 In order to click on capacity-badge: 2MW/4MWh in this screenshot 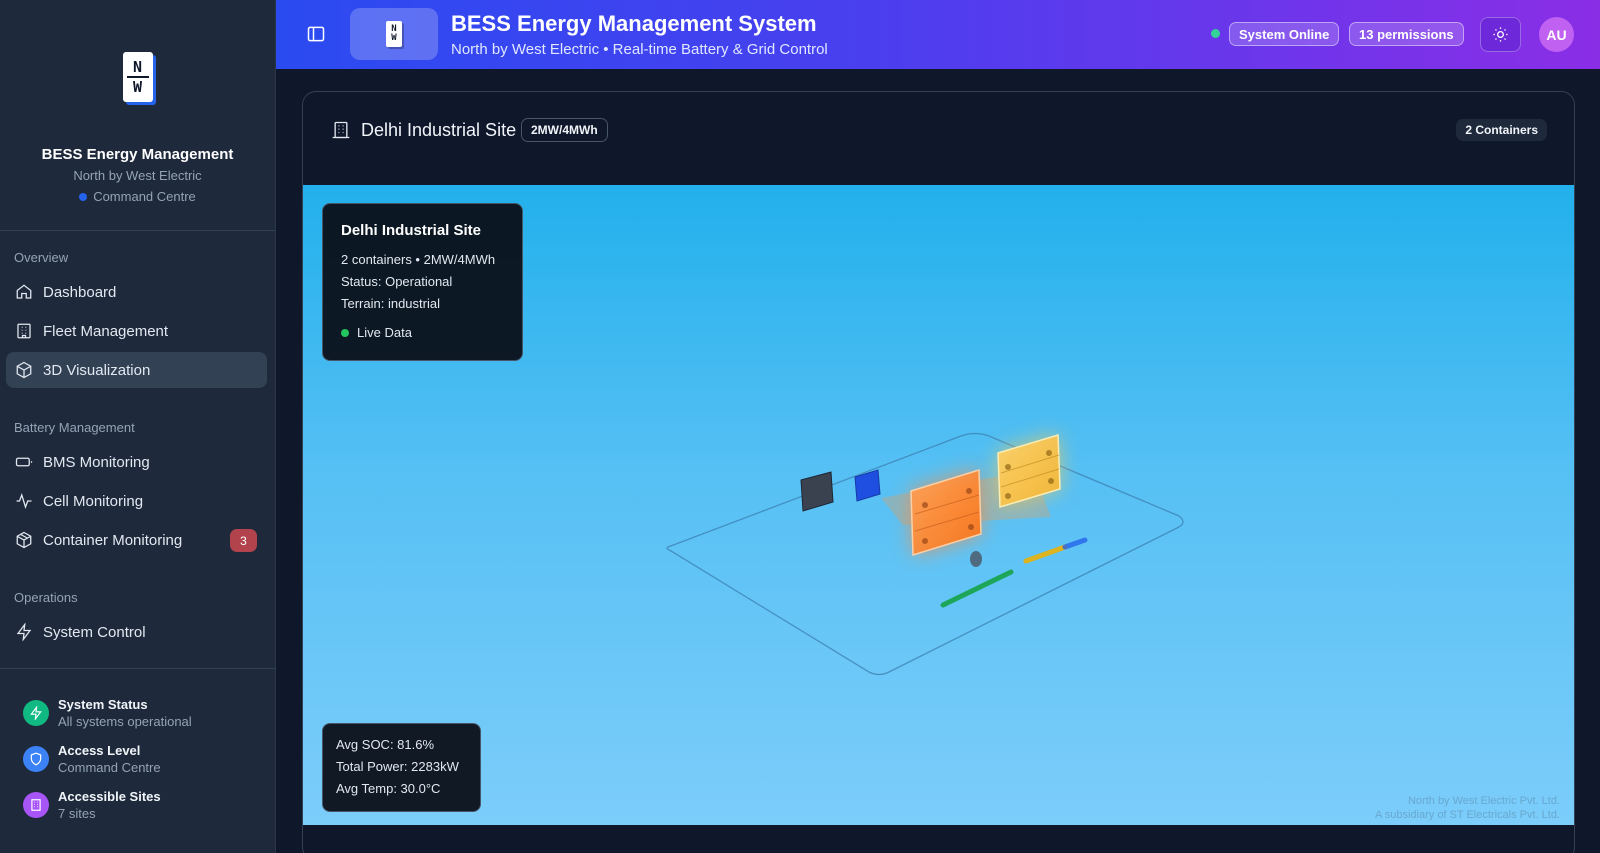, I will do `click(564, 130)`.